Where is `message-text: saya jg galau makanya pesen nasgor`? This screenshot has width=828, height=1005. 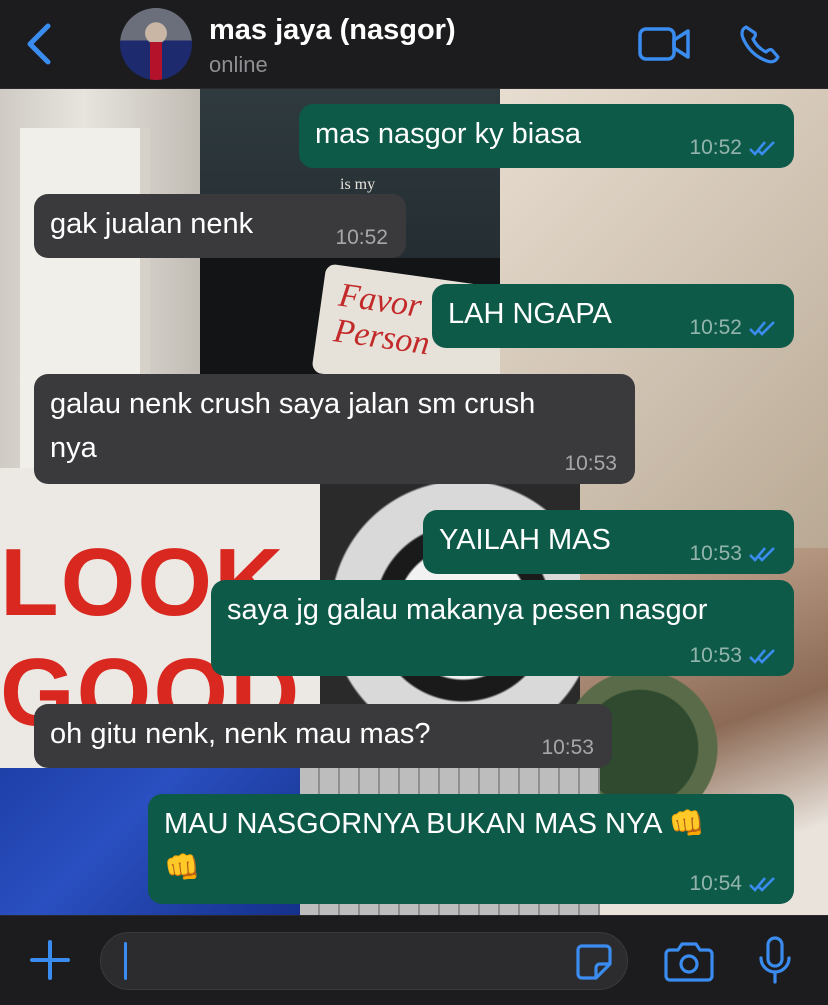
message-text: saya jg galau makanya pesen nasgor is located at coordinates (467, 610).